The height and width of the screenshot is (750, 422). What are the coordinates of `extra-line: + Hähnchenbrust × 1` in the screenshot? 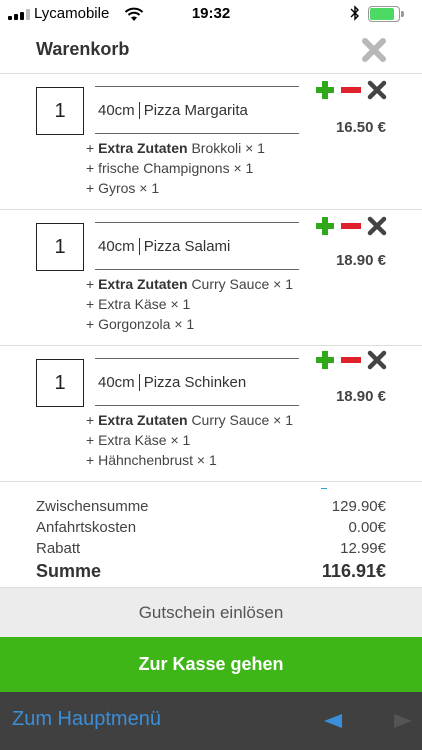 It's located at (151, 460).